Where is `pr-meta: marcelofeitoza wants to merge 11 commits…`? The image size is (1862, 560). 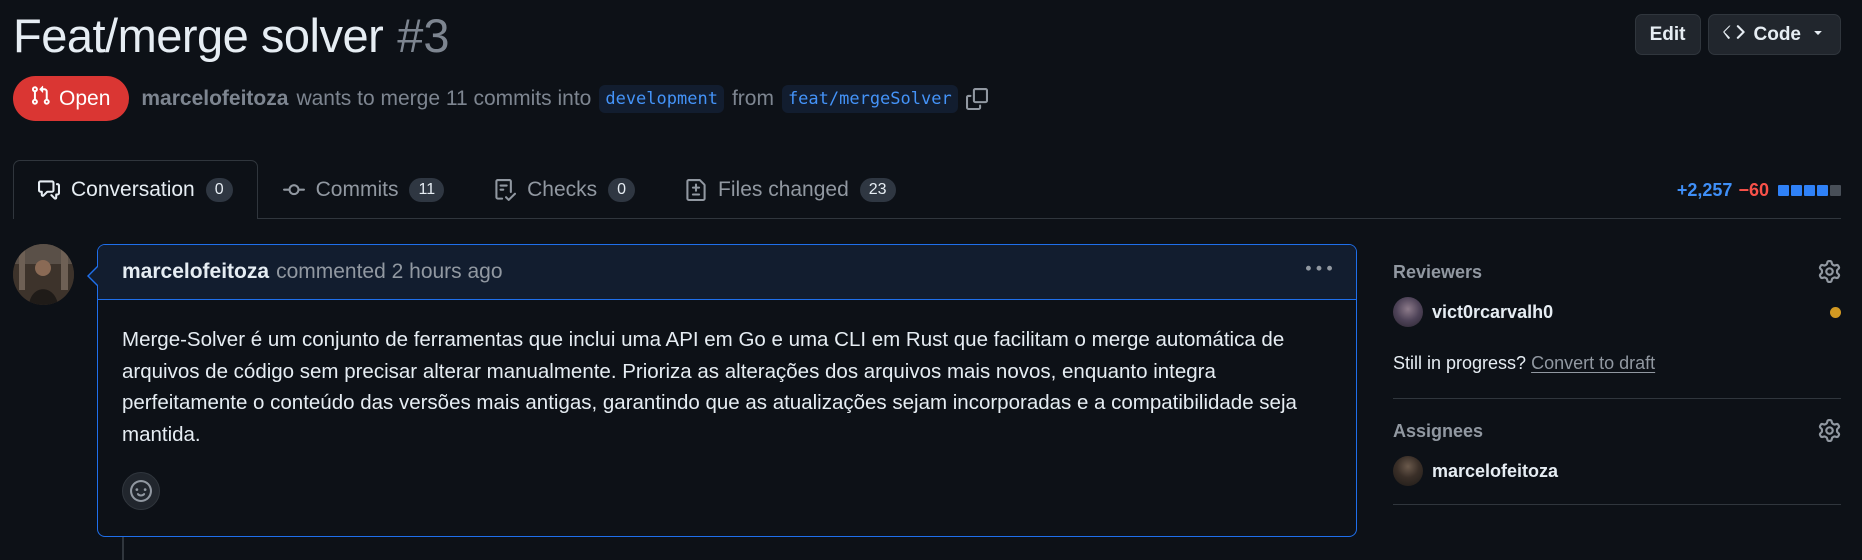 pr-meta: marcelofeitoza wants to merge 11 commits… is located at coordinates (564, 98).